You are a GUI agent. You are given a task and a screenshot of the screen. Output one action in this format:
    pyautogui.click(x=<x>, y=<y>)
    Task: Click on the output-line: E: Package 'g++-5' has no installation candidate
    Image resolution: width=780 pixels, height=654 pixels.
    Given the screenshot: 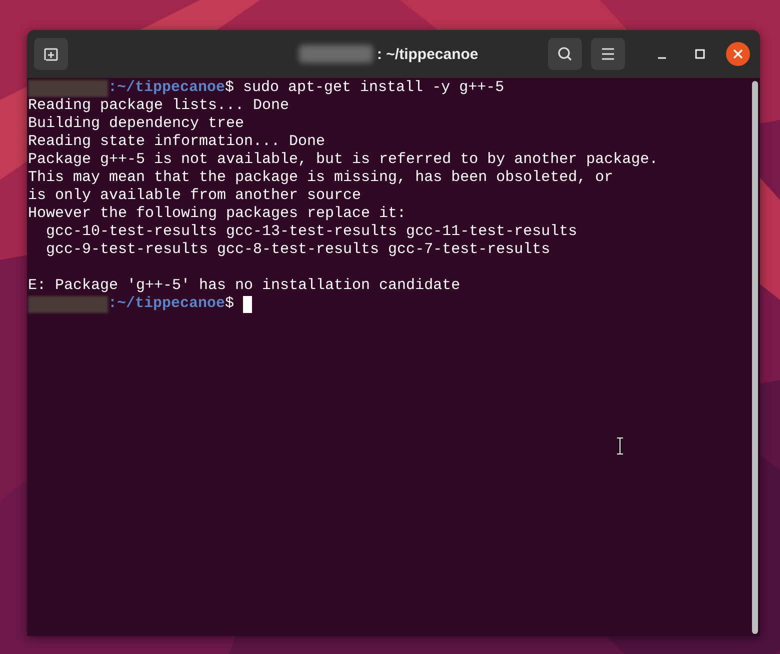 What is the action you would take?
    pyautogui.click(x=244, y=286)
    